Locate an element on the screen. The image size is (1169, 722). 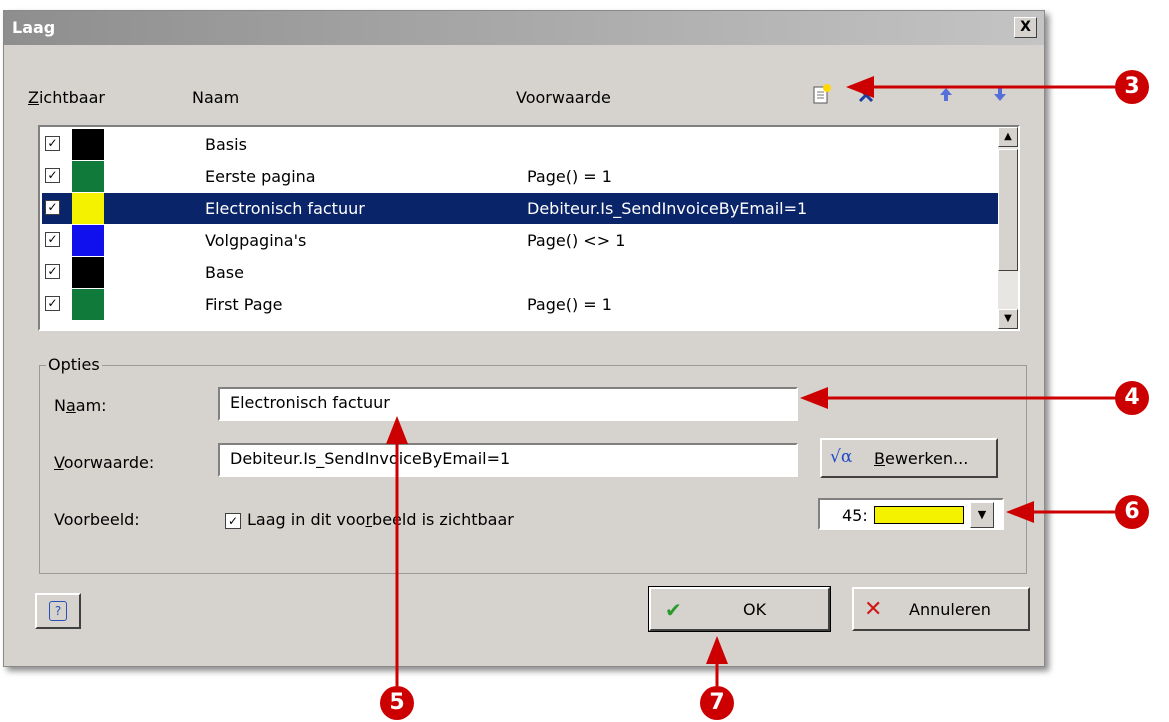
callout-marker-3: 3 is located at coordinates (1132, 87).